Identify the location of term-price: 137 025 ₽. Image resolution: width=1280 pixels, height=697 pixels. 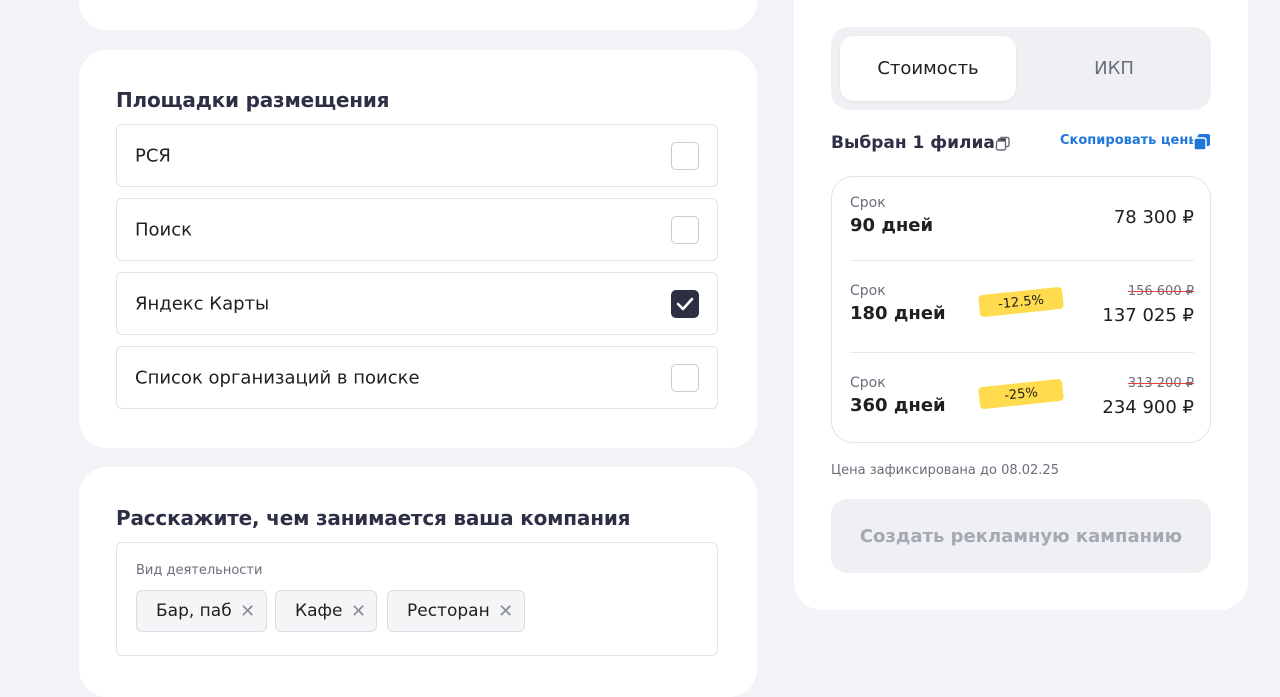
(1148, 315).